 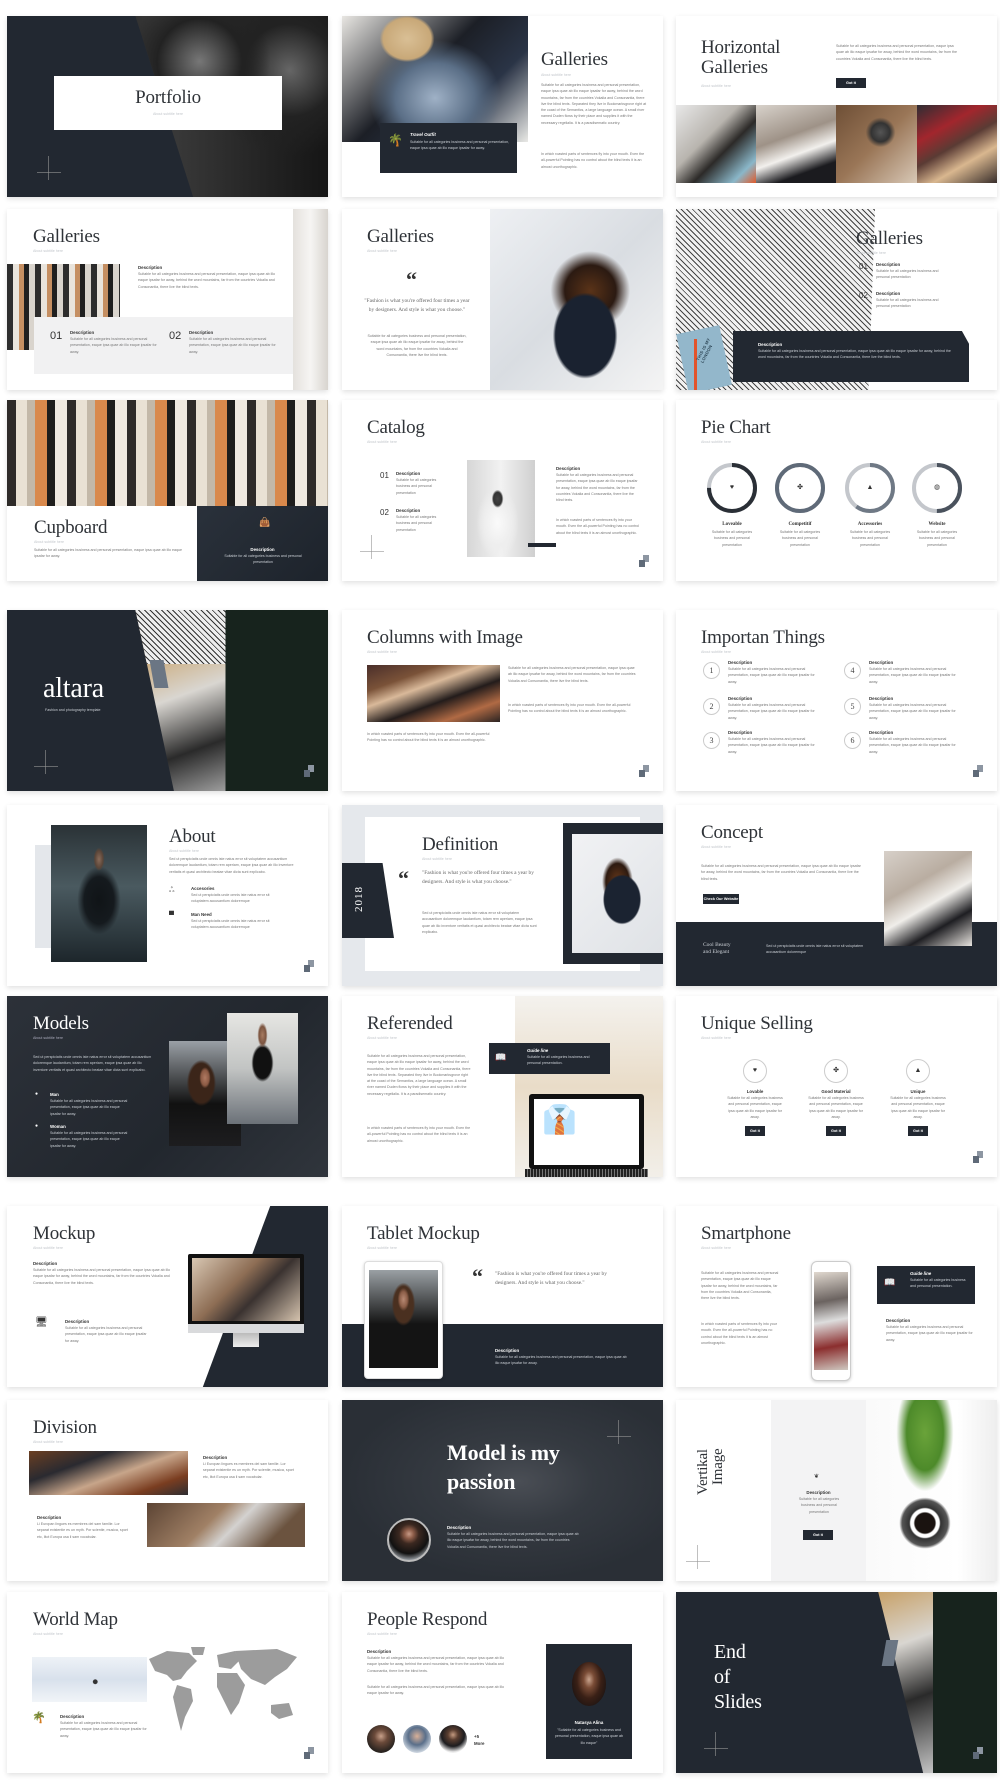 What do you see at coordinates (167, 700) in the screenshot?
I see `slide-altara-cover: altara Fashion and photography template` at bounding box center [167, 700].